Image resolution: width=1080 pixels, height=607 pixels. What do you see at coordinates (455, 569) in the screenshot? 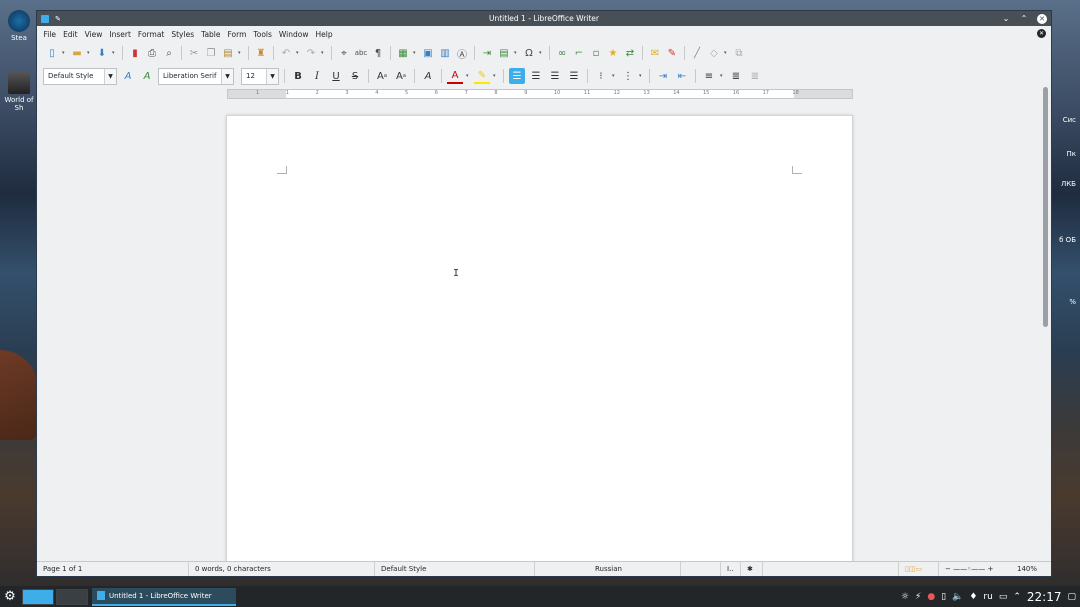
I see `page-style: Default Style` at bounding box center [455, 569].